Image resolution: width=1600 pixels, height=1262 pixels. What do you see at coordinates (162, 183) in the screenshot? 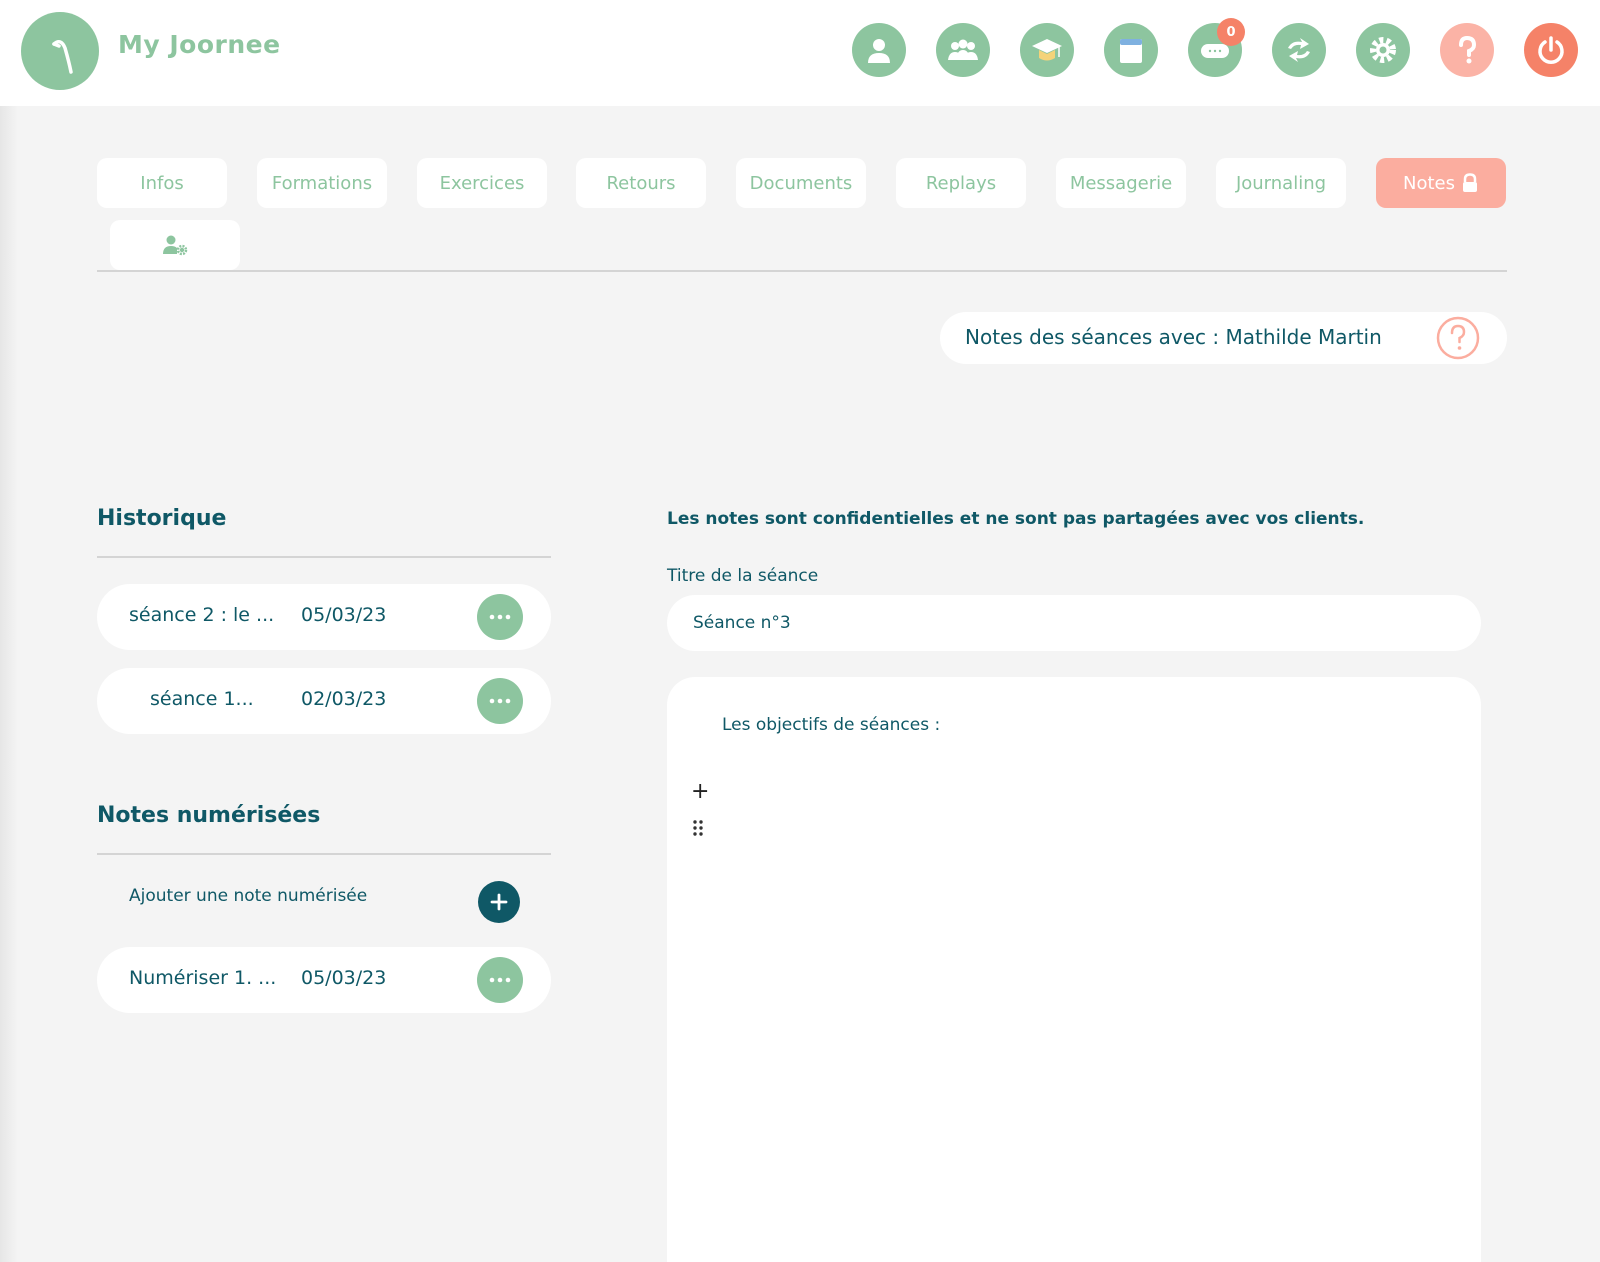
I see `tab-infos: Infos` at bounding box center [162, 183].